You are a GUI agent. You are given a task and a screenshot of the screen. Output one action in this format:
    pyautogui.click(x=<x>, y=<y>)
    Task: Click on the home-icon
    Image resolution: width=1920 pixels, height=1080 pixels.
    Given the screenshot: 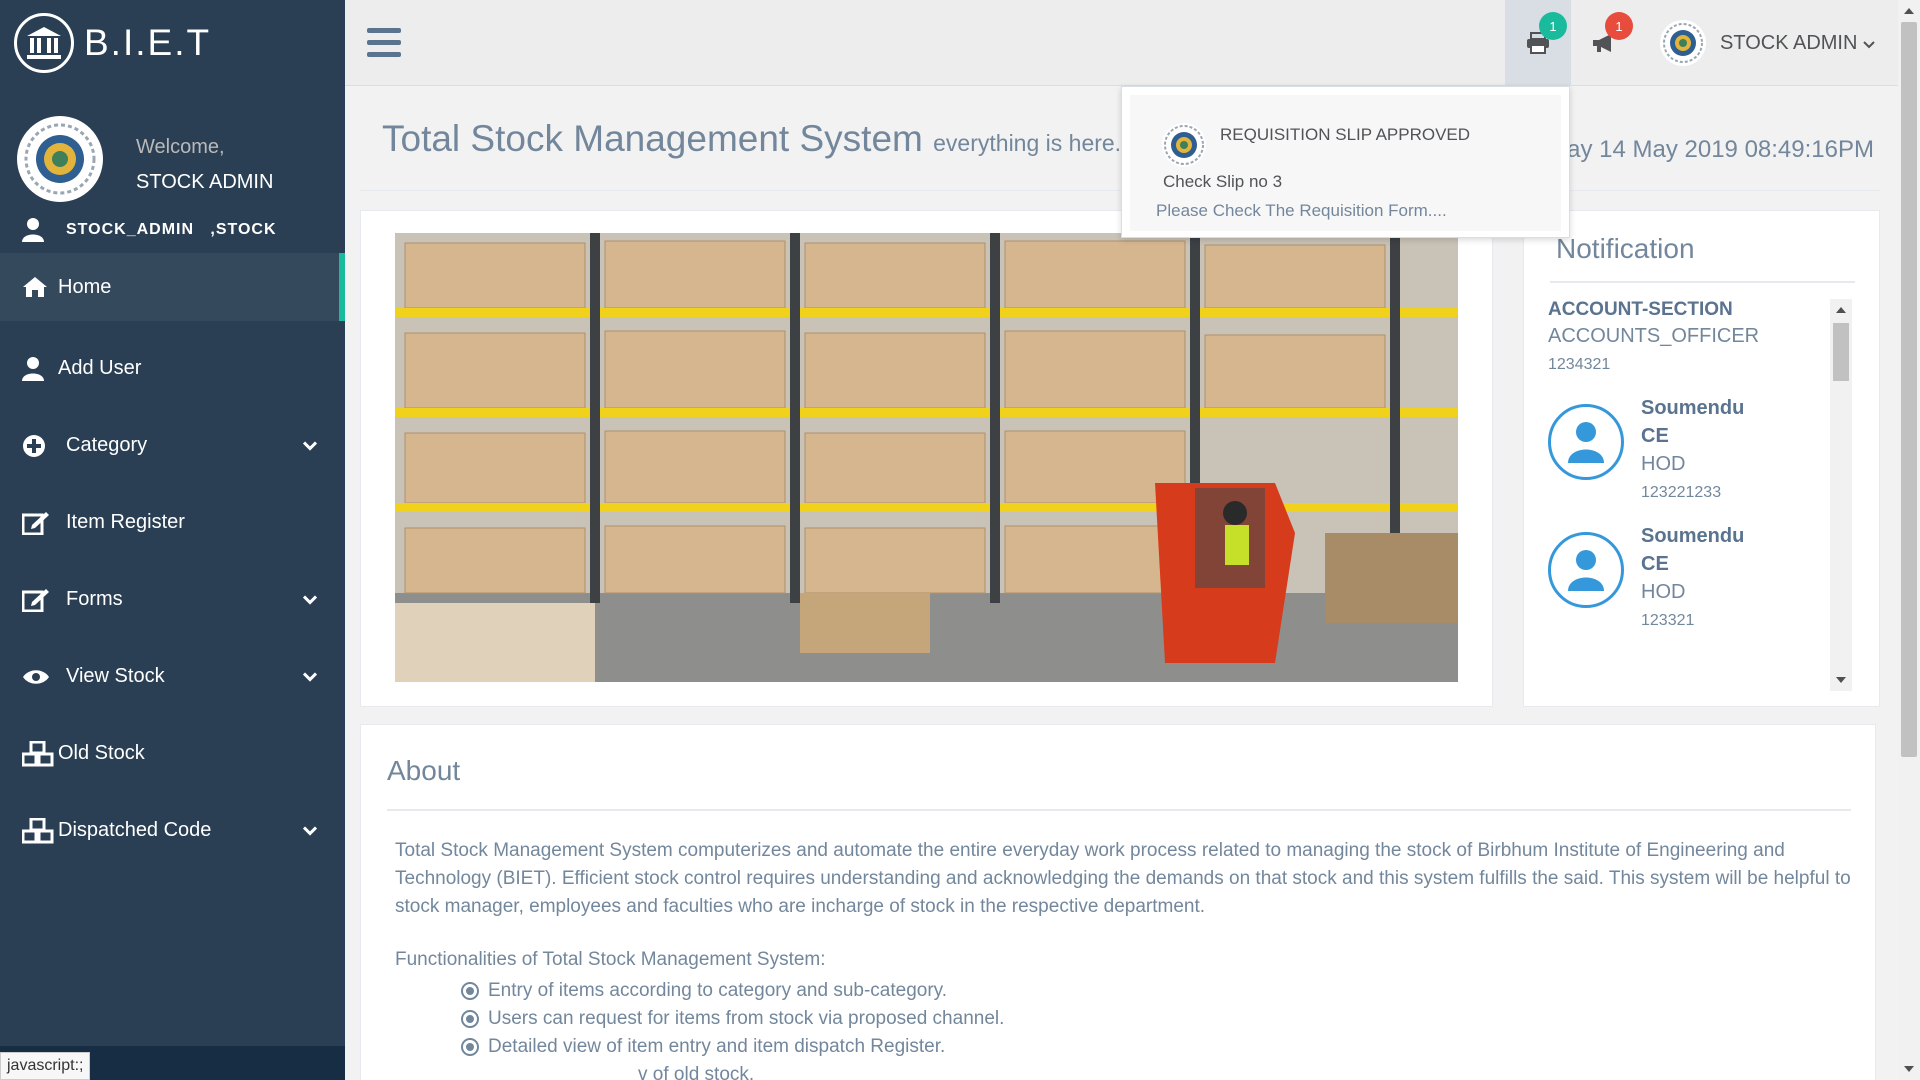 What is the action you would take?
    pyautogui.click(x=40, y=287)
    